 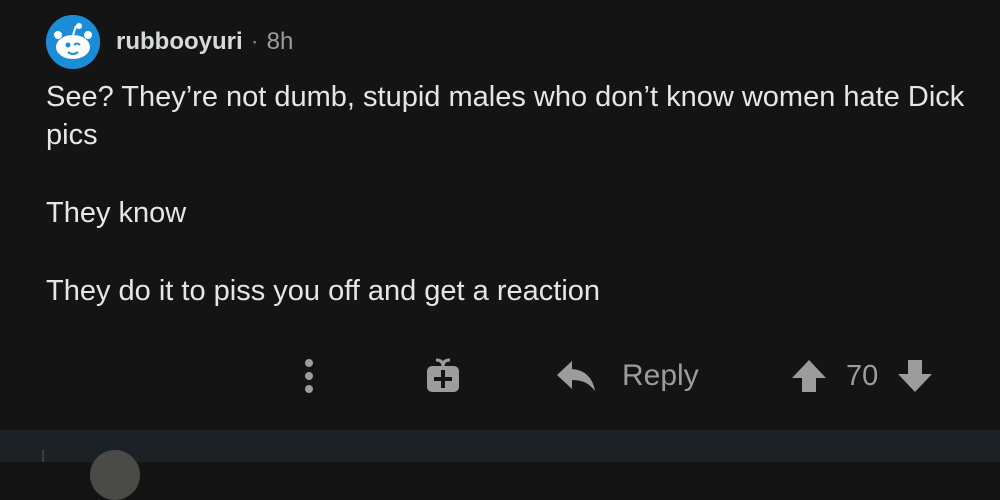 What do you see at coordinates (576, 376) in the screenshot?
I see `reply-arrow-icon` at bounding box center [576, 376].